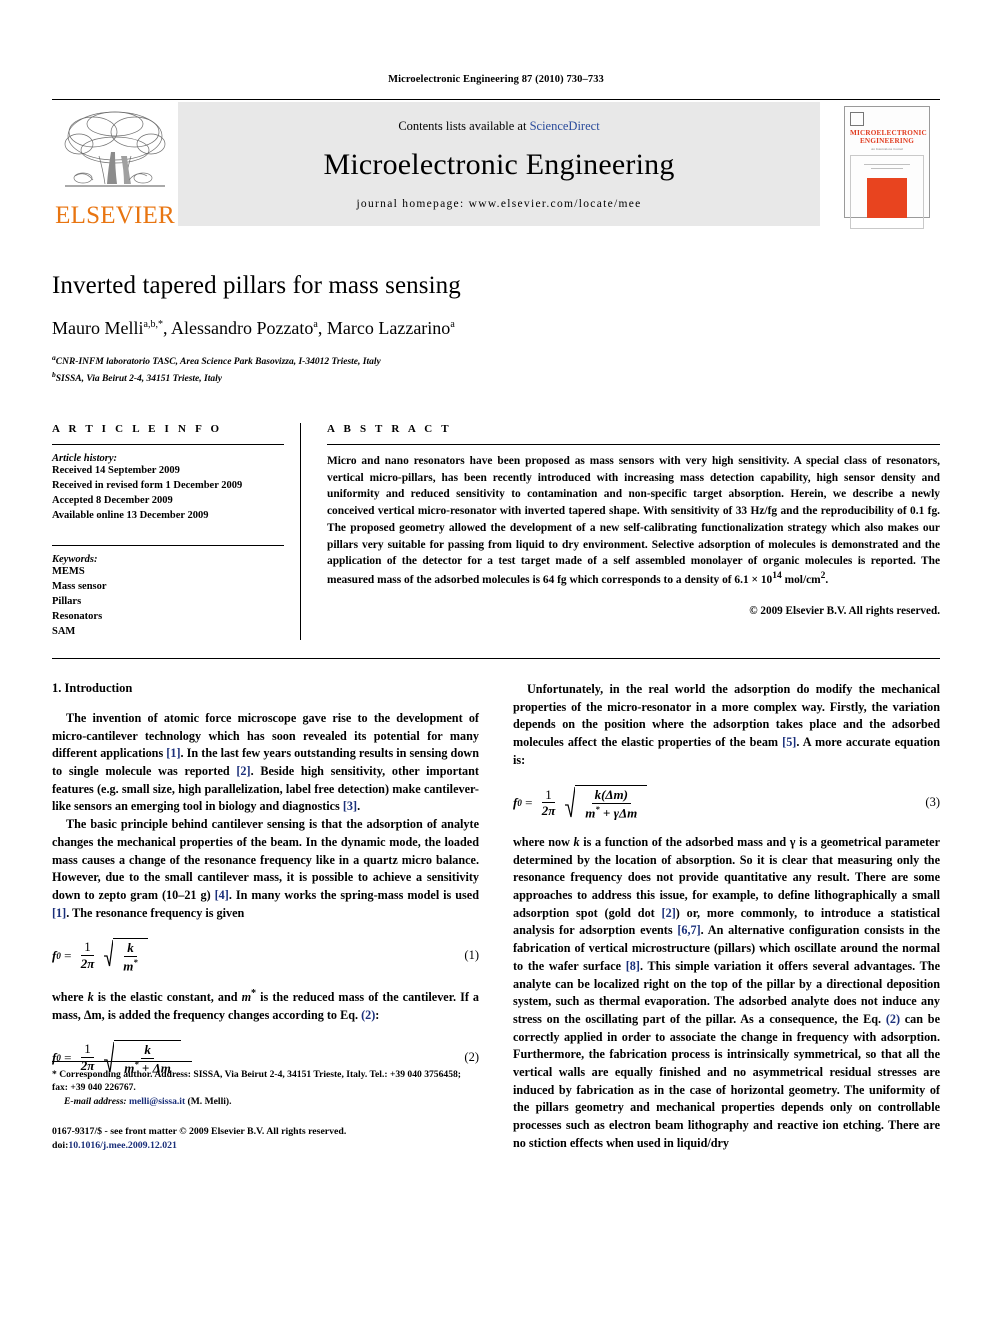 The height and width of the screenshot is (1323, 992). What do you see at coordinates (208, 1101) in the screenshot?
I see `email-author: (M. Melli).` at bounding box center [208, 1101].